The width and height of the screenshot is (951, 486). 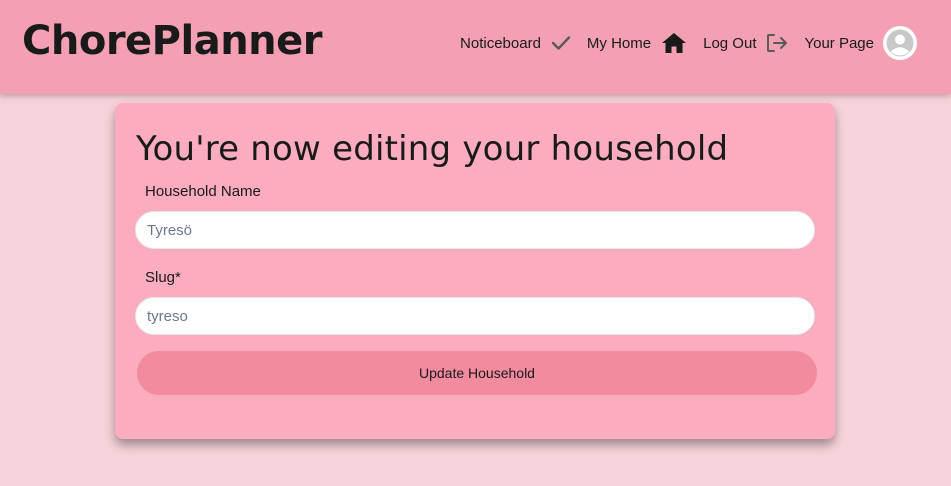 I want to click on brand-logo: ChorePlanner, so click(x=172, y=41).